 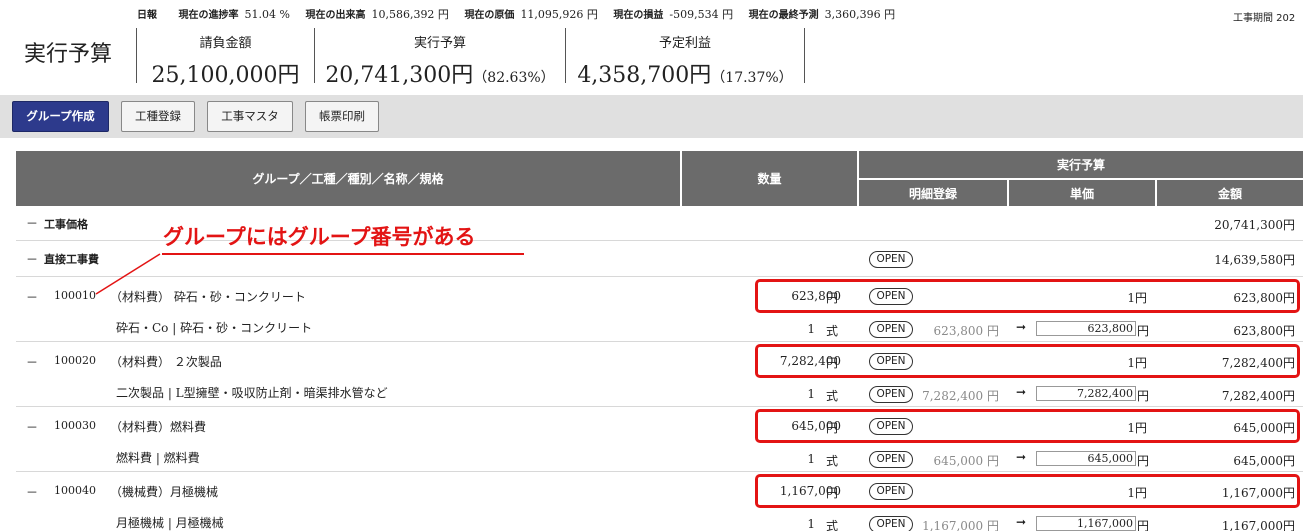 What do you see at coordinates (68, 54) in the screenshot?
I see `page-title: 実行予算` at bounding box center [68, 54].